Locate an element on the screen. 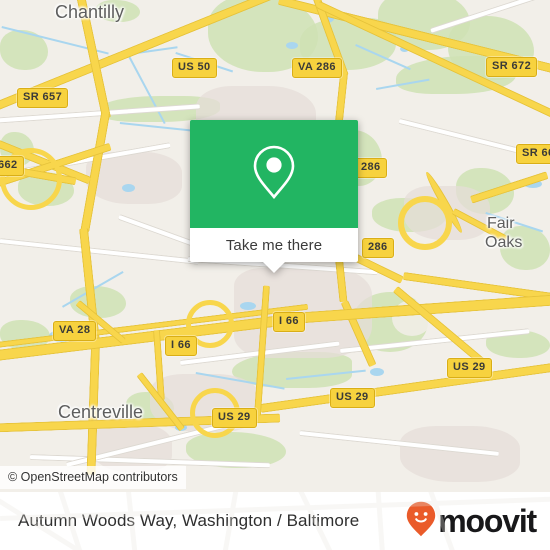 The width and height of the screenshot is (550, 550). popup-action: Take me there is located at coordinates (274, 250).